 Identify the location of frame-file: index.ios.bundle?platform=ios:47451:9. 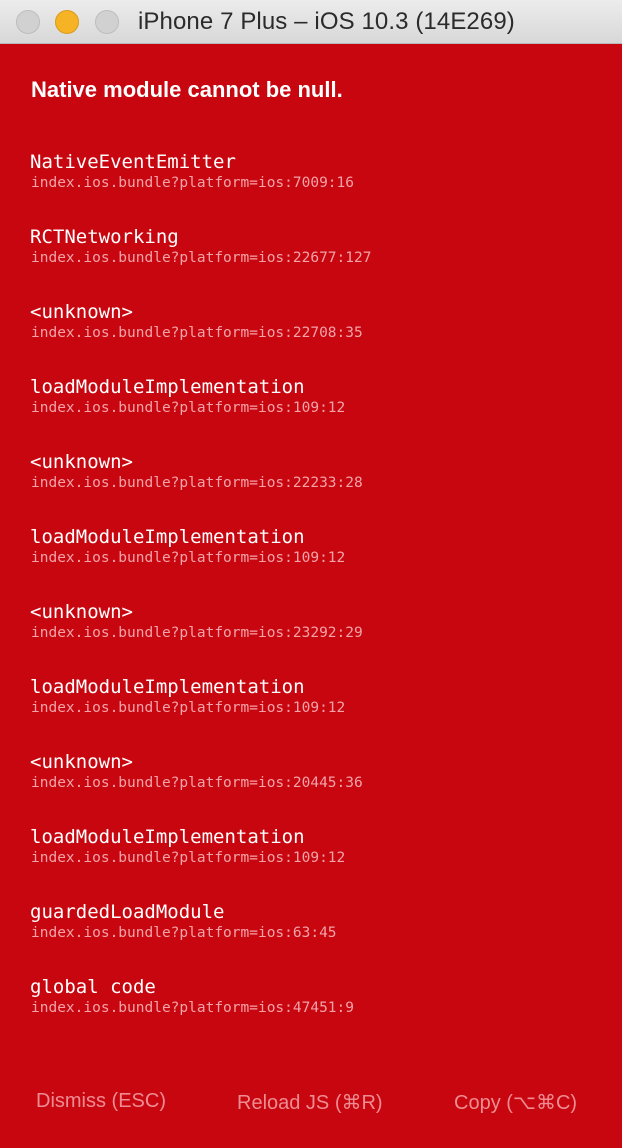
(193, 1008).